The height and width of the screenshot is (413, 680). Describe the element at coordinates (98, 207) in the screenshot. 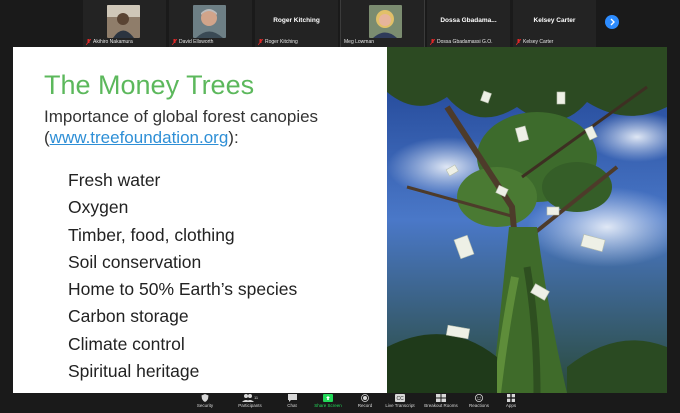

I see `list-item: Oxygen` at that location.